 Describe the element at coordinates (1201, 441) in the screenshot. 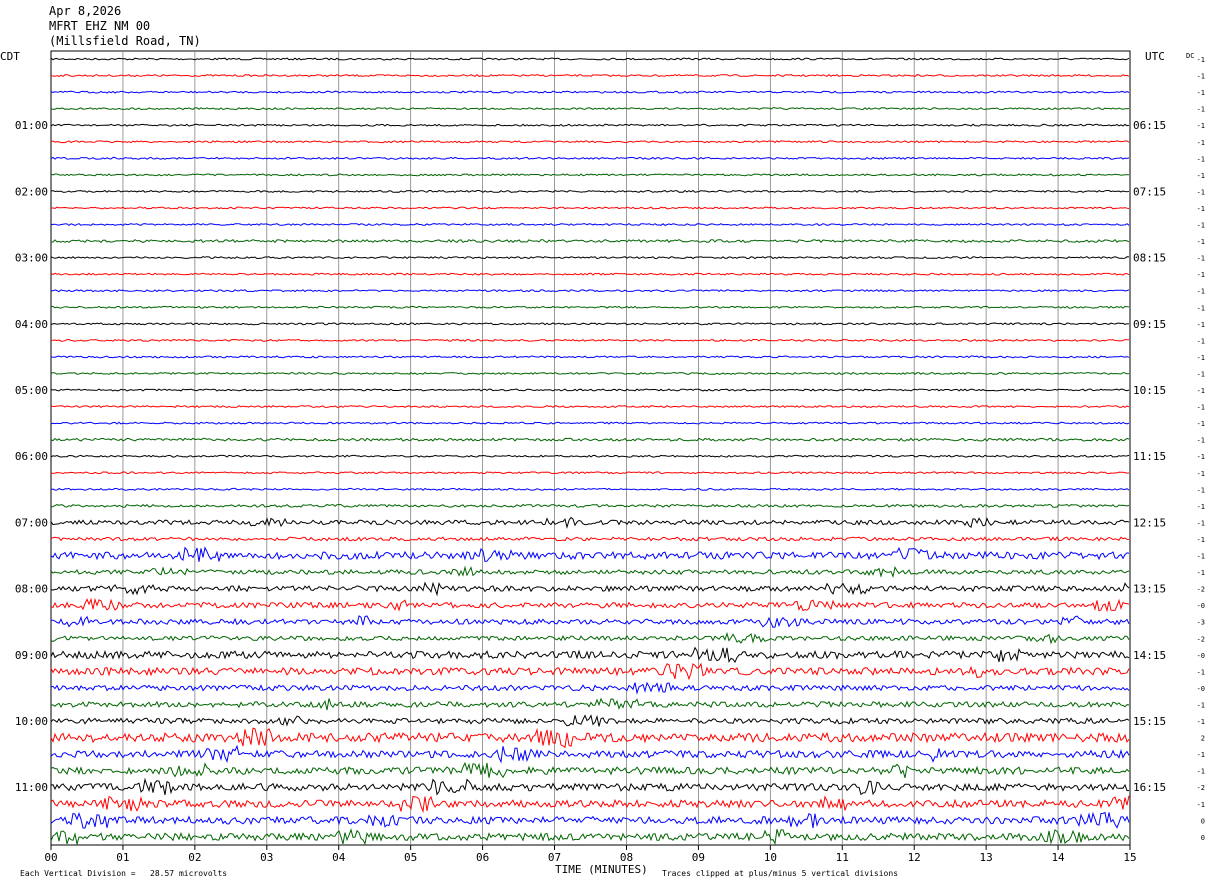

I see `dc-offset-23: -1` at that location.